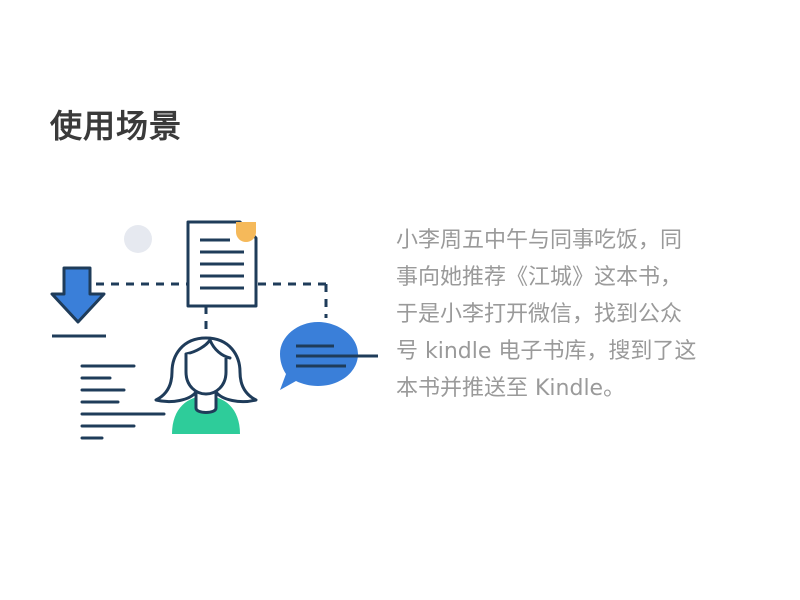  What do you see at coordinates (206, 385) in the screenshot?
I see `person-icon` at bounding box center [206, 385].